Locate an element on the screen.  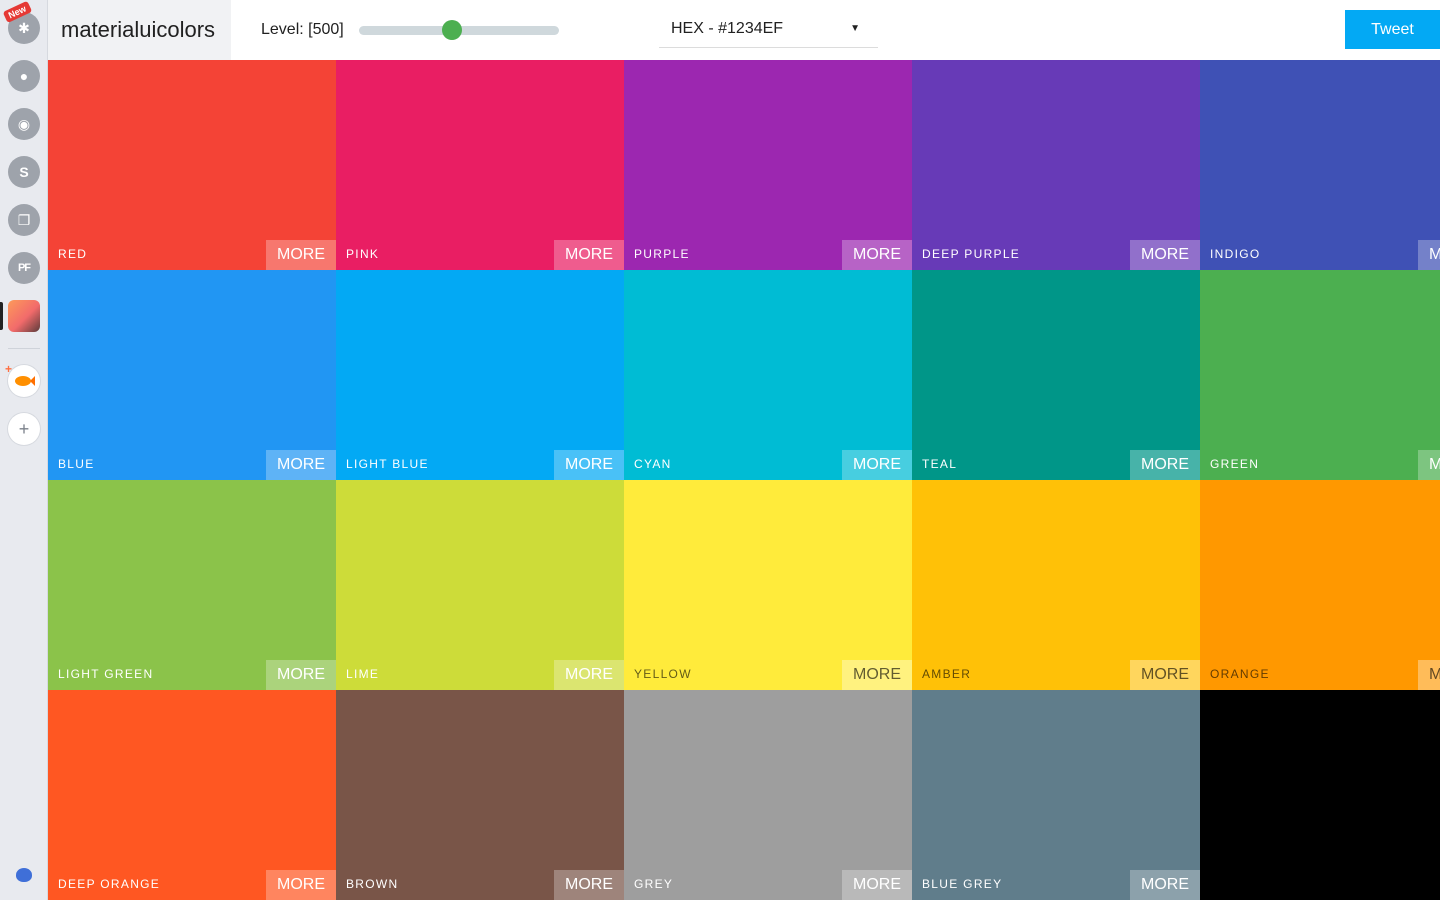
color-tile-name: DEEP PURPLE is located at coordinates (971, 254).